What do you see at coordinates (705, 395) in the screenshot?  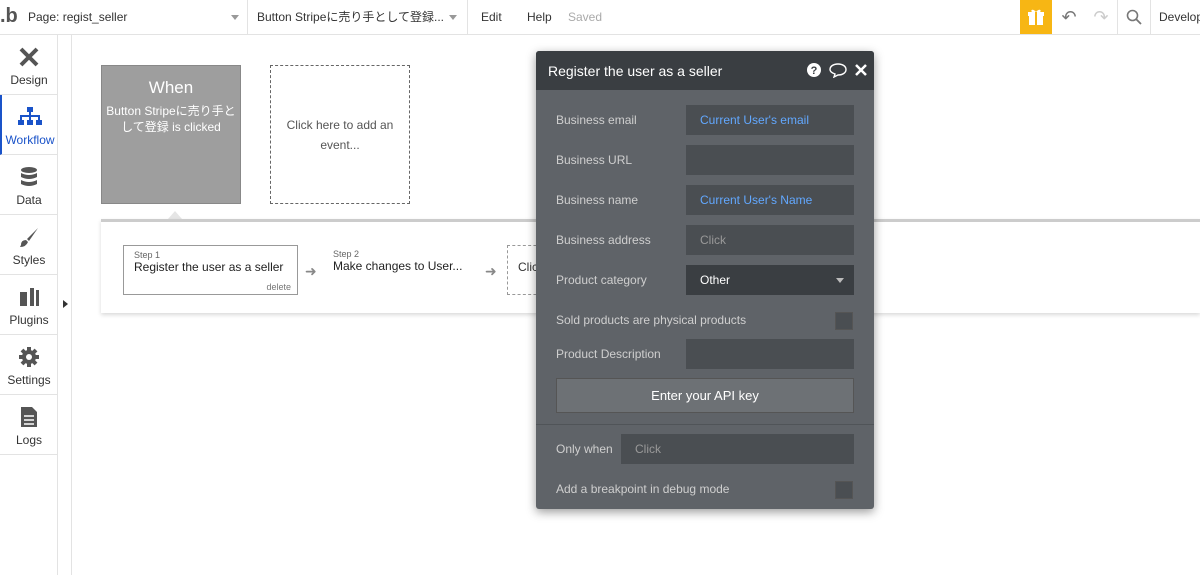 I see `enter-api-key-button: Enter your API key` at bounding box center [705, 395].